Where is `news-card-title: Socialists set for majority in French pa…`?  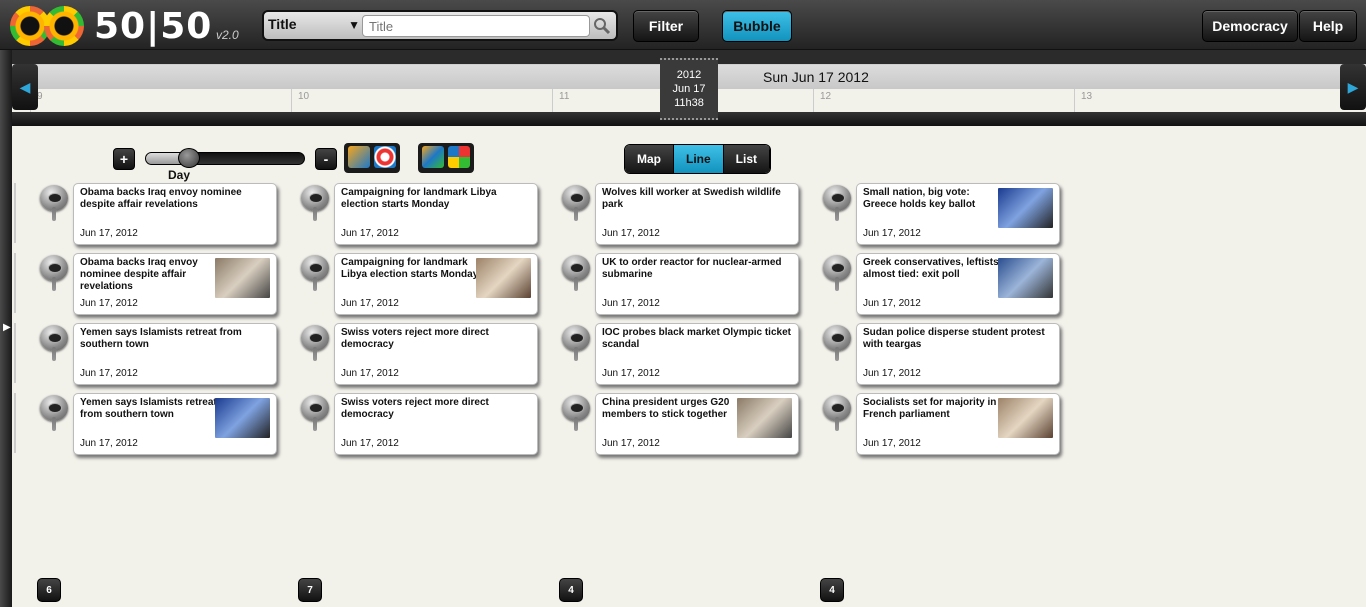
news-card-title: Socialists set for majority in French pa… is located at coordinates (930, 408).